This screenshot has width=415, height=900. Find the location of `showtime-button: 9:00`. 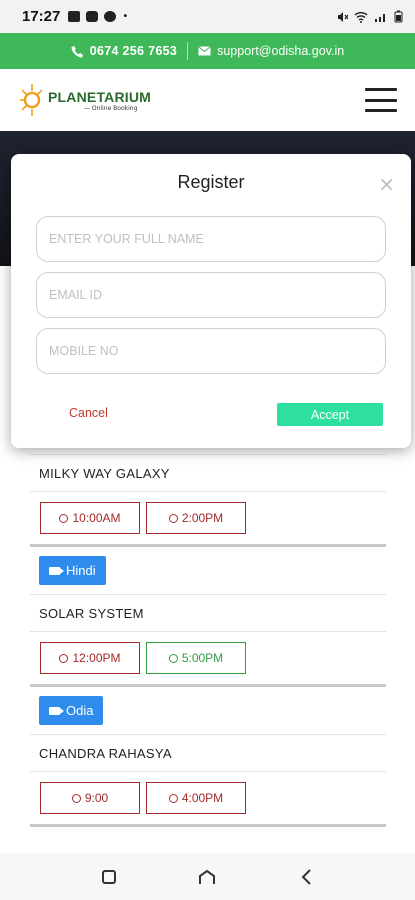

showtime-button: 9:00 is located at coordinates (90, 798).